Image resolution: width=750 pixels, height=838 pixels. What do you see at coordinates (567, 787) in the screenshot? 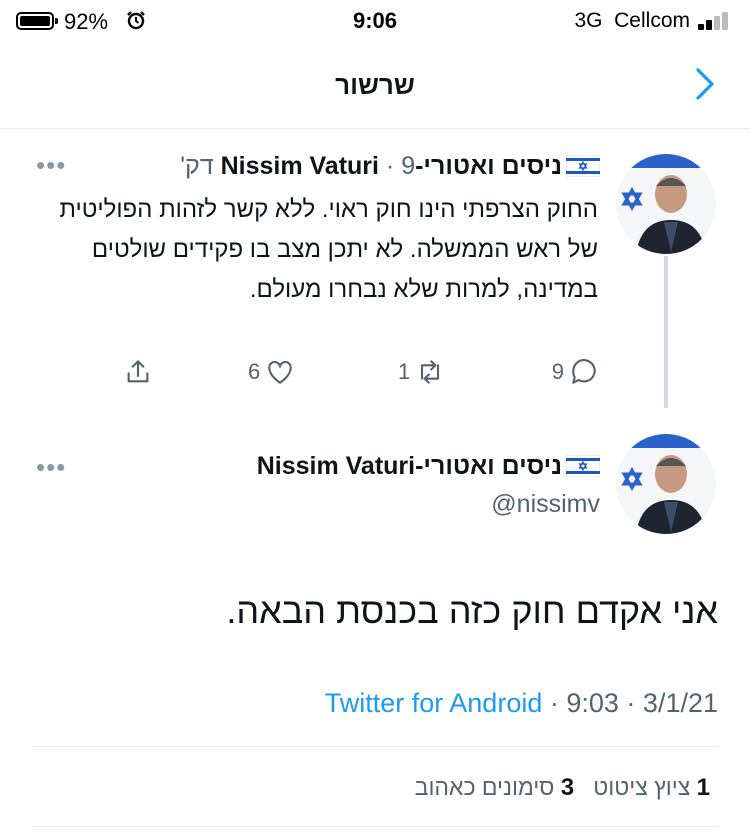
I see `likes-count: 3` at bounding box center [567, 787].